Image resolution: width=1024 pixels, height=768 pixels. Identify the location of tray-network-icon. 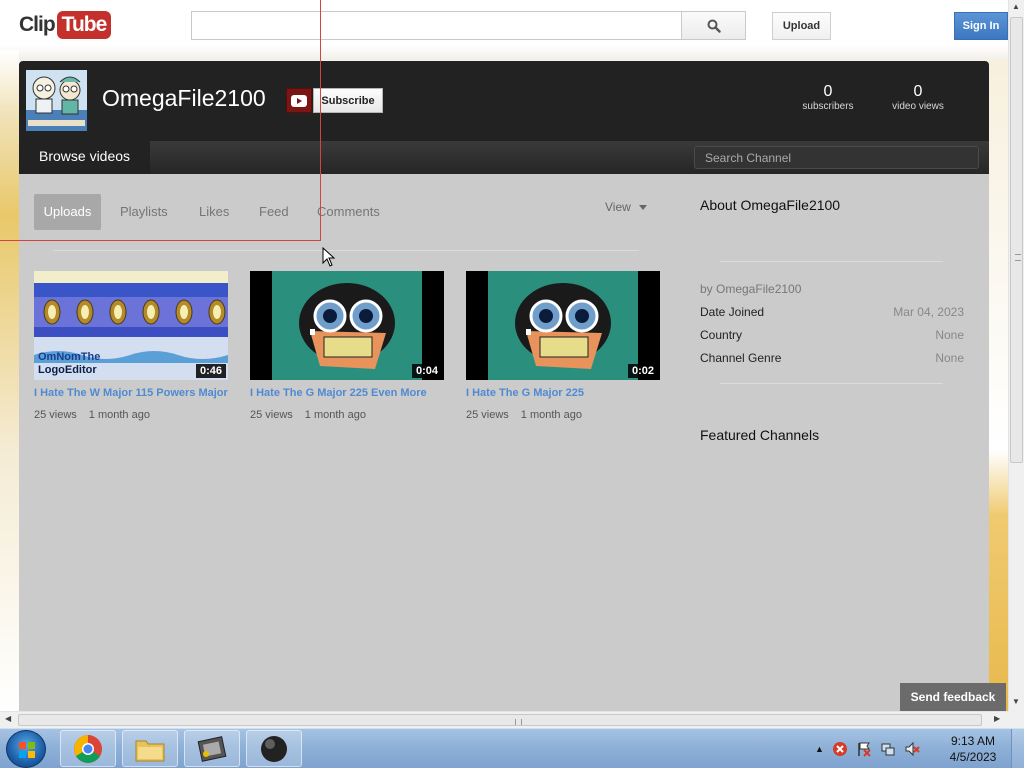
(888, 749).